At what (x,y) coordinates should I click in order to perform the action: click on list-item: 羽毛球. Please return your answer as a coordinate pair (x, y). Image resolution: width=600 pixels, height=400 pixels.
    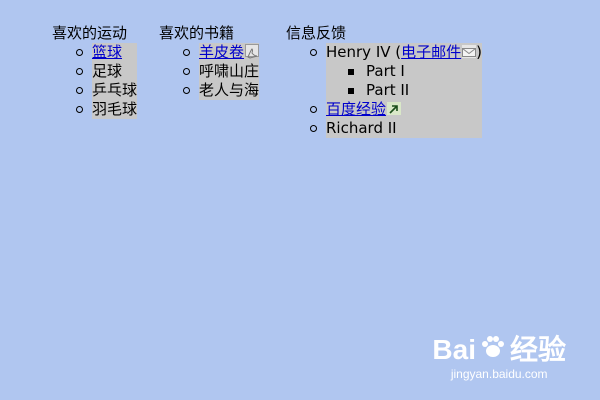
    Looking at the image, I should click on (106, 109).